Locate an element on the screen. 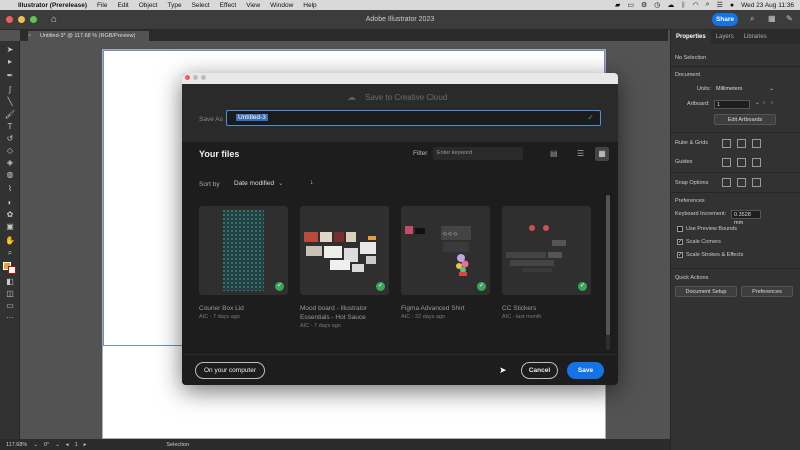 This screenshot has width=800, height=450. artboard-next-icon: ▸ is located at coordinates (85, 445).